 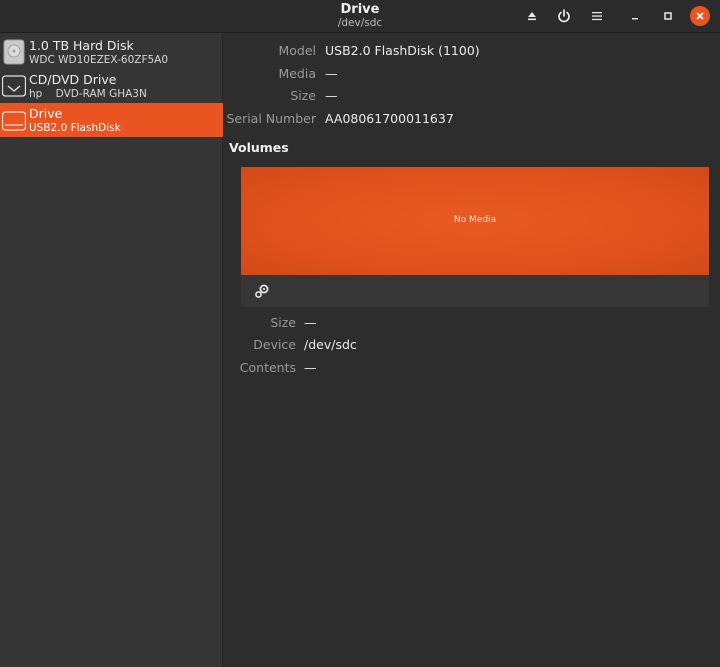 I want to click on menu-button, so click(x=597, y=16).